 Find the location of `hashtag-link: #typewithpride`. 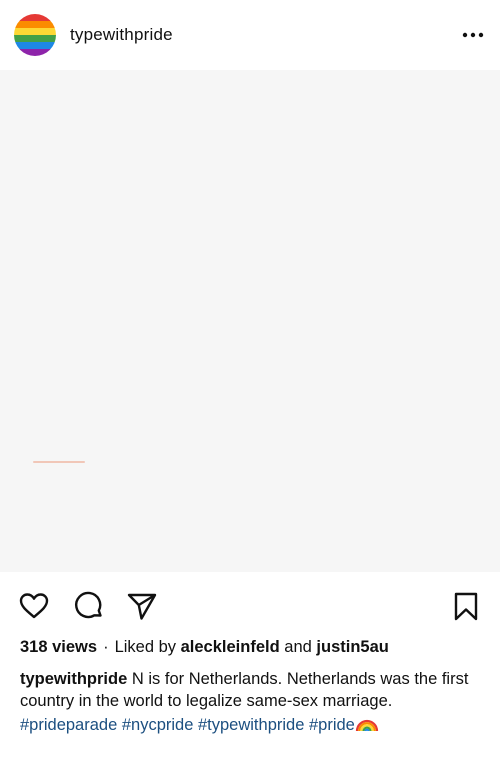

hashtag-link: #typewithpride is located at coordinates (251, 725).